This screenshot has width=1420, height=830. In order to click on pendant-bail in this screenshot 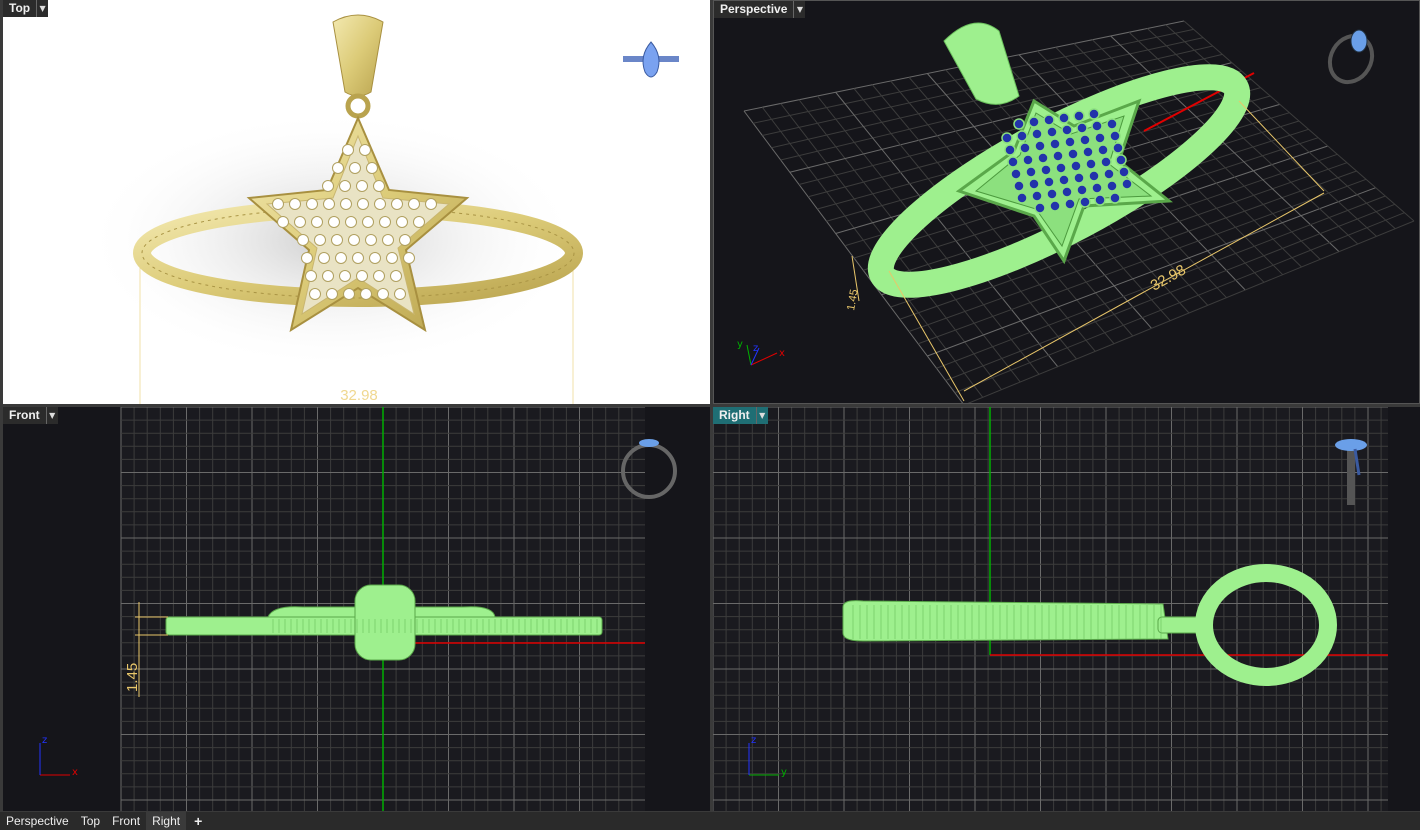, I will do `click(358, 55)`.